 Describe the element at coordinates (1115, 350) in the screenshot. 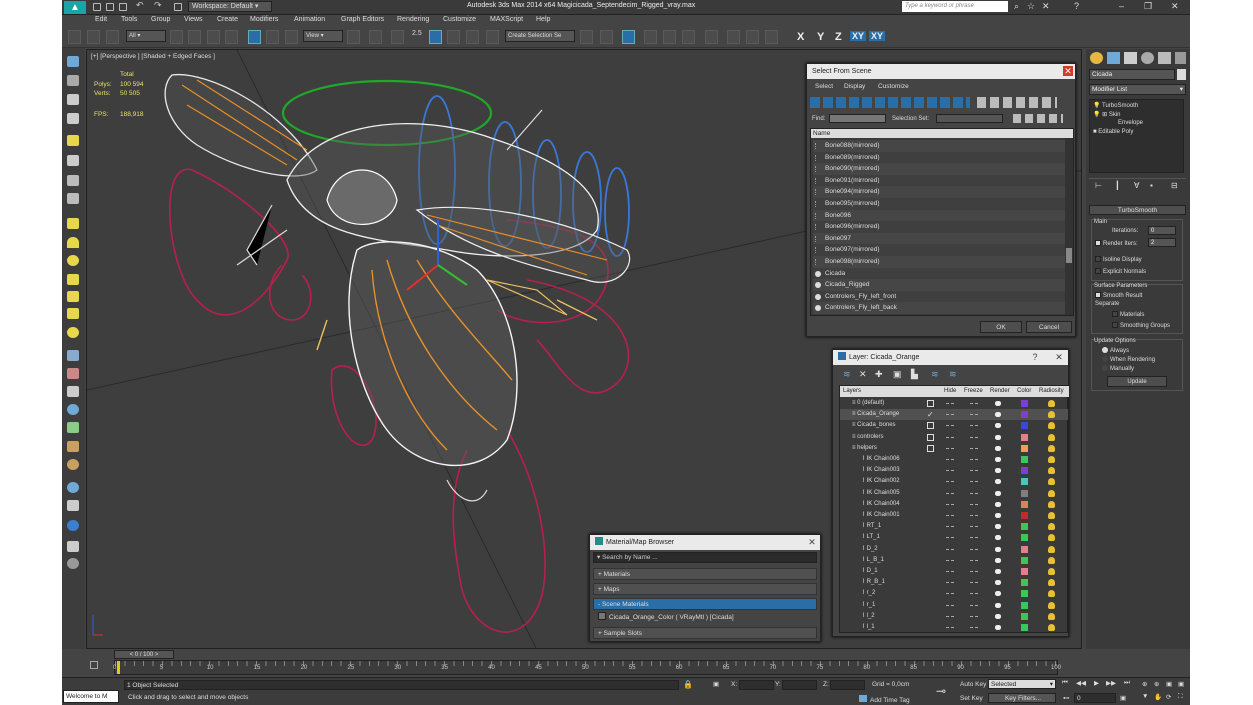

I see `always-radio: Always` at that location.